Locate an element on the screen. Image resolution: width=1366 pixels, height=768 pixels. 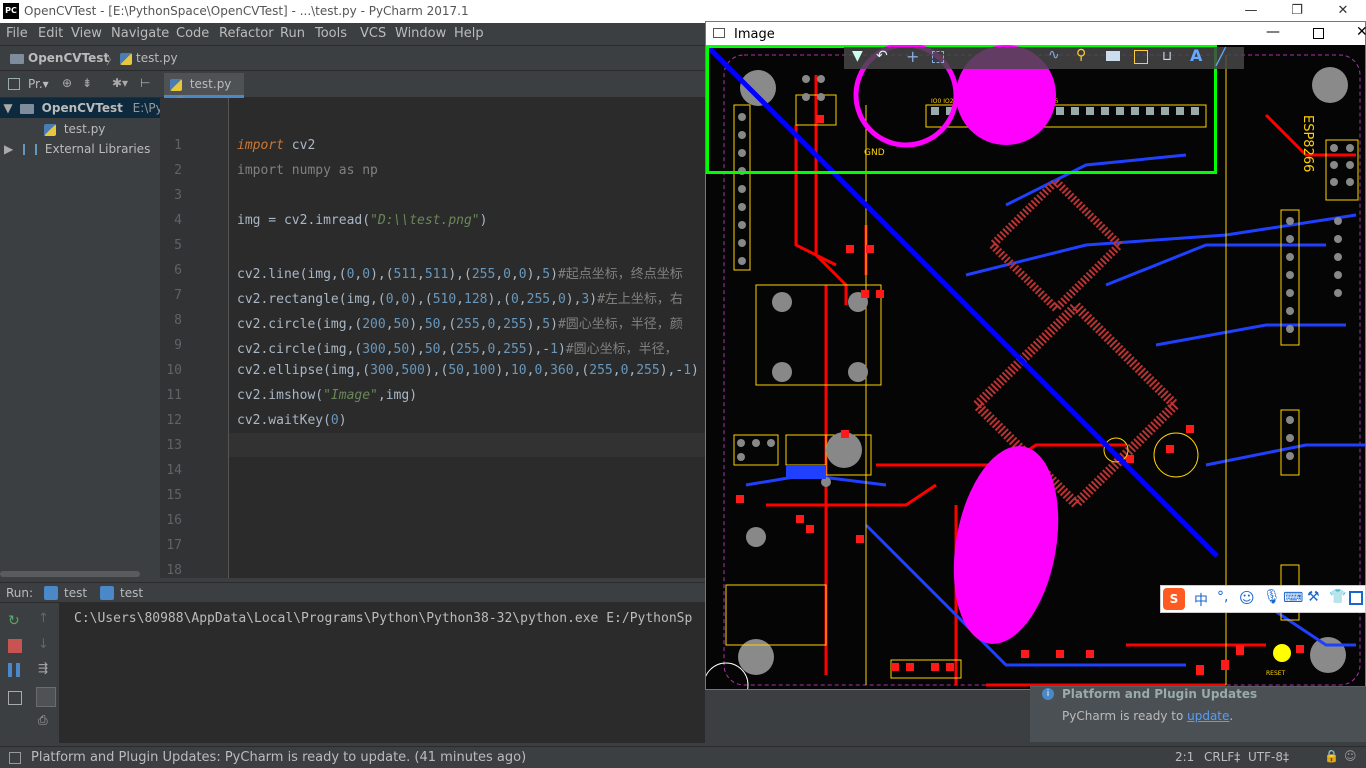
line-separator: CRLF‡ is located at coordinates (1222, 757).